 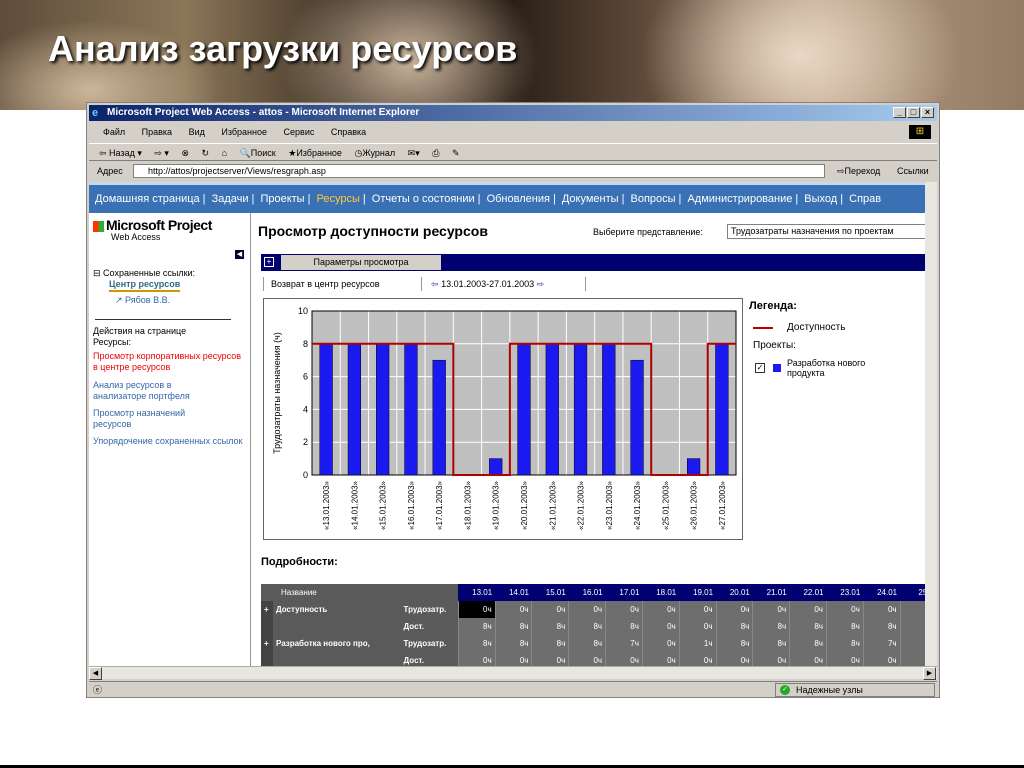 I want to click on nav-issues: Вопросы, so click(x=652, y=199).